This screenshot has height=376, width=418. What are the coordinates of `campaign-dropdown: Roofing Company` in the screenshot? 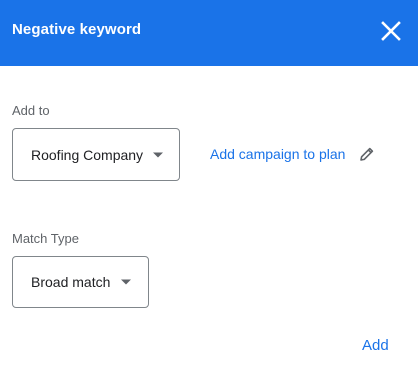 It's located at (96, 154).